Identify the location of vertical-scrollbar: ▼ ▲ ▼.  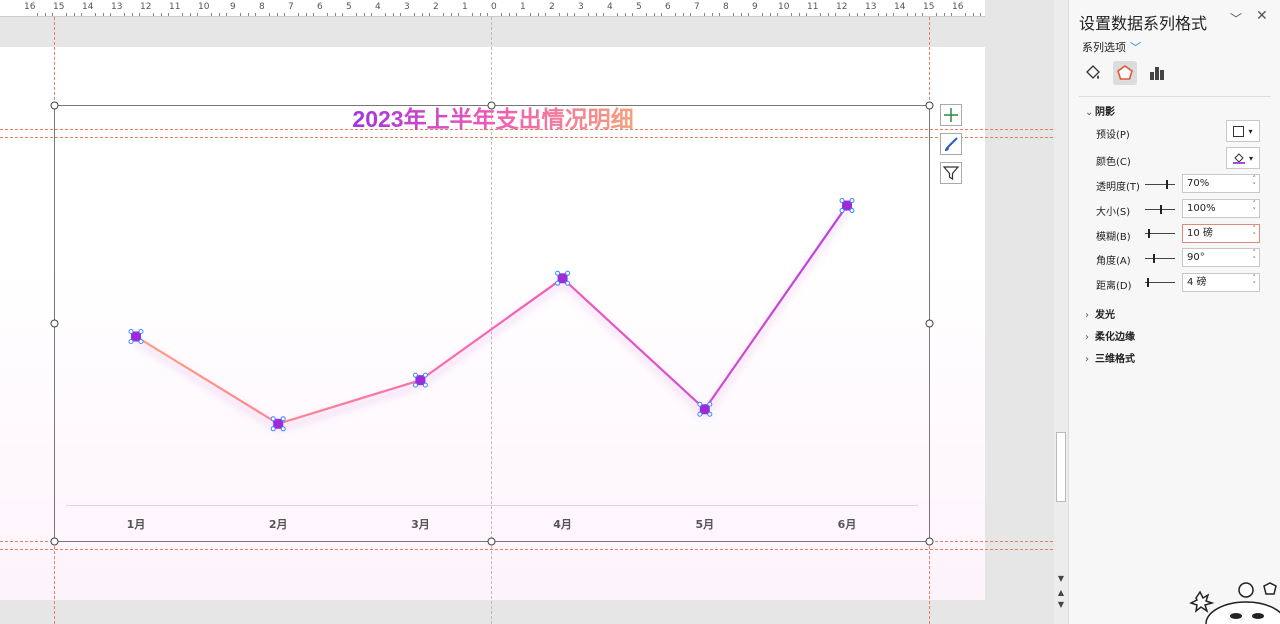
(1061, 312).